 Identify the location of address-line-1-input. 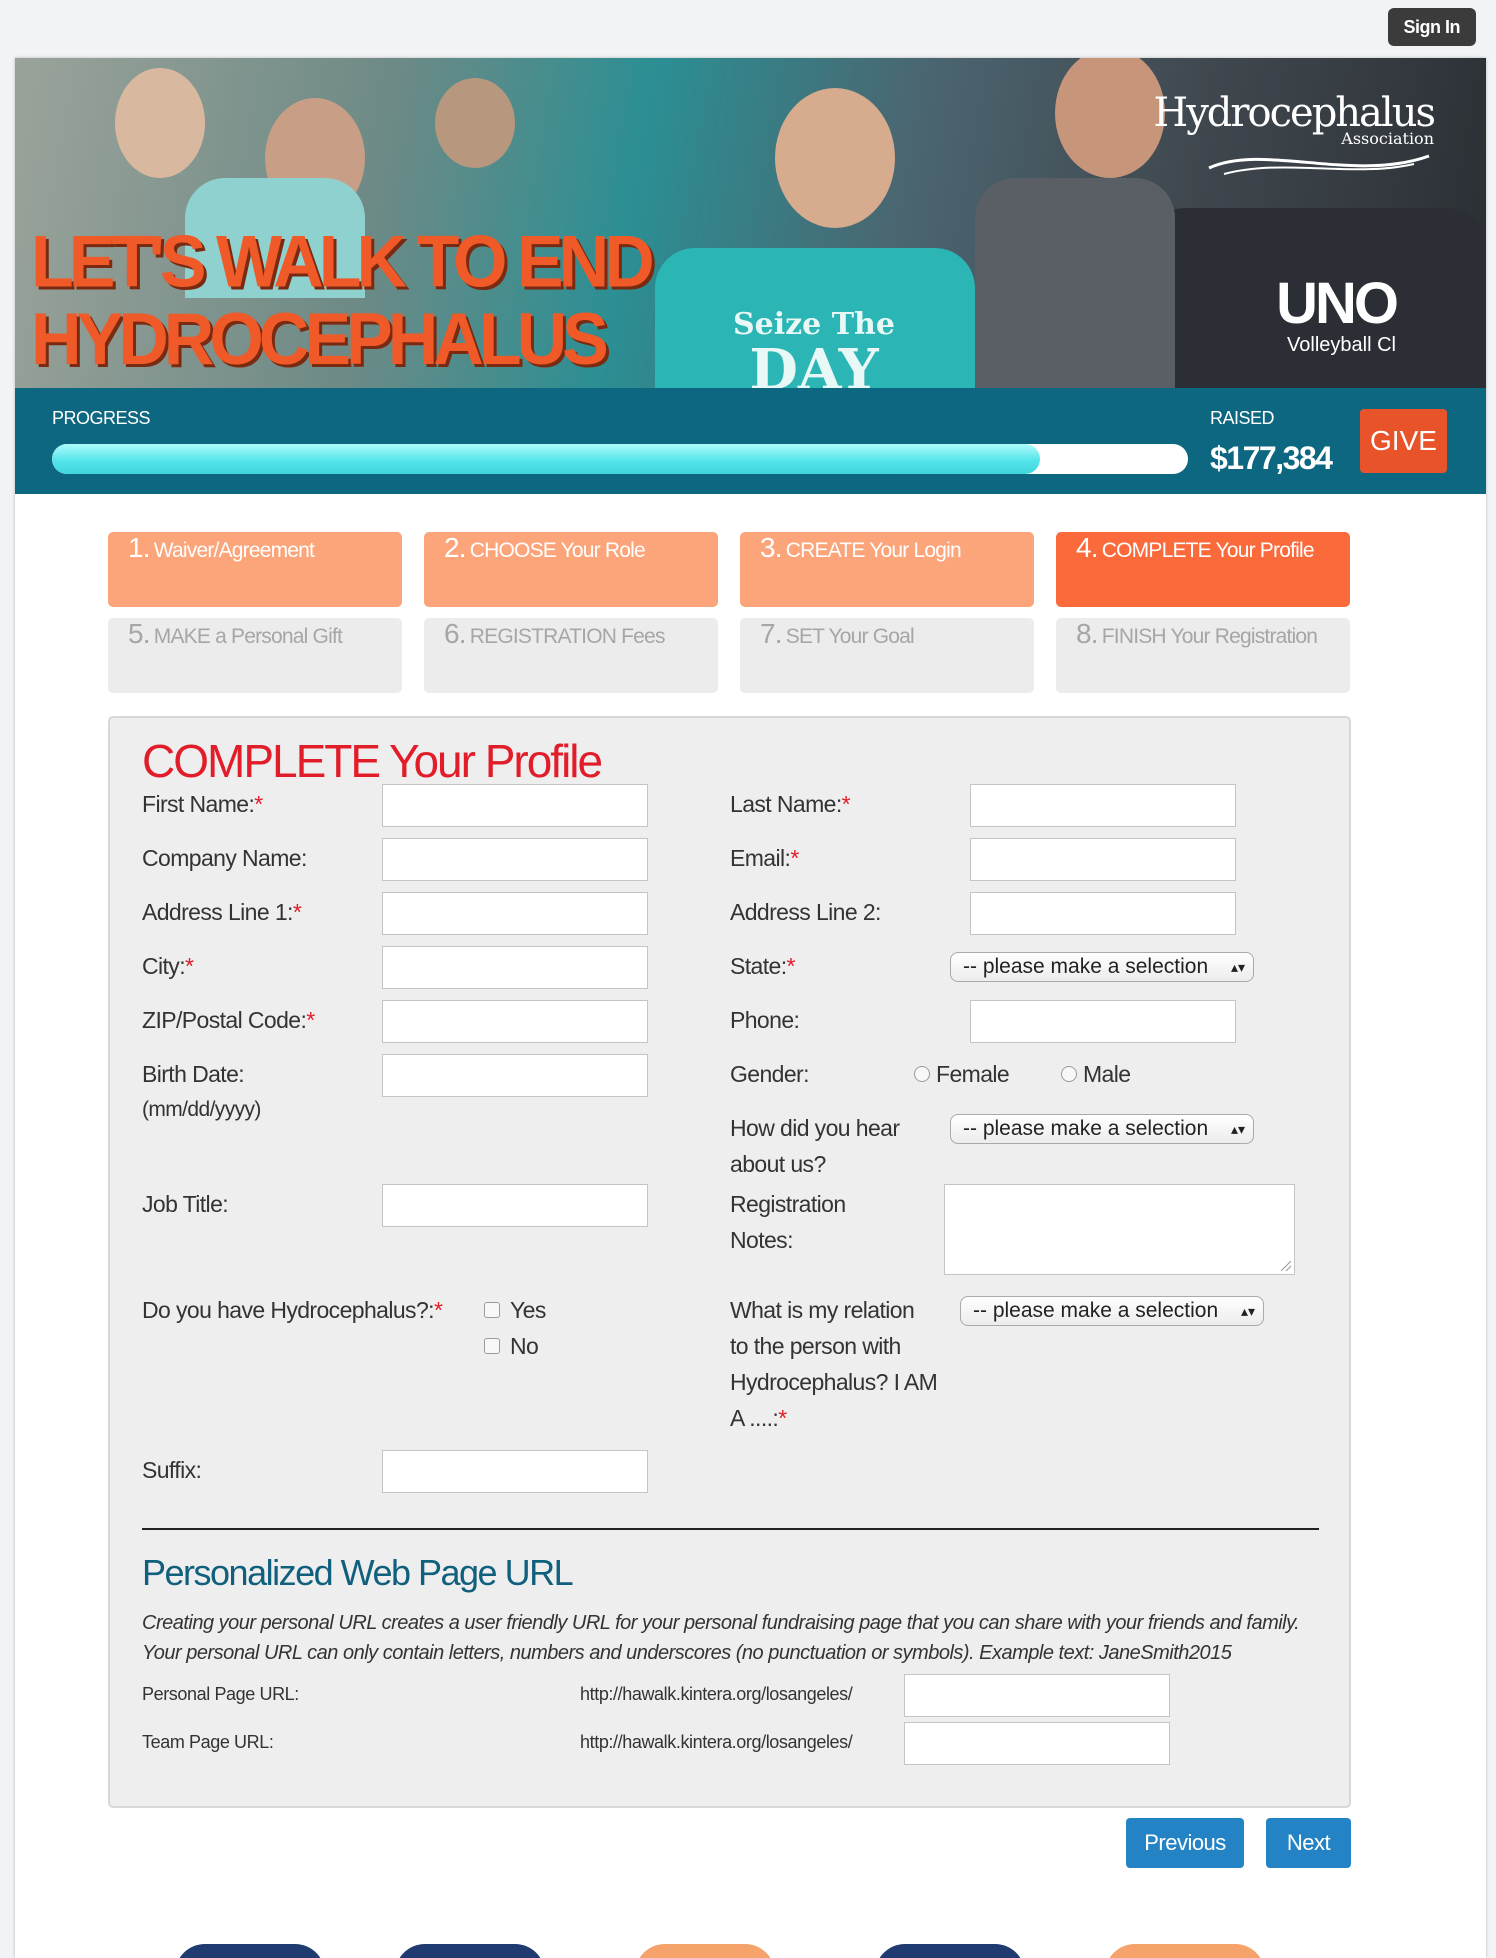
(515, 913).